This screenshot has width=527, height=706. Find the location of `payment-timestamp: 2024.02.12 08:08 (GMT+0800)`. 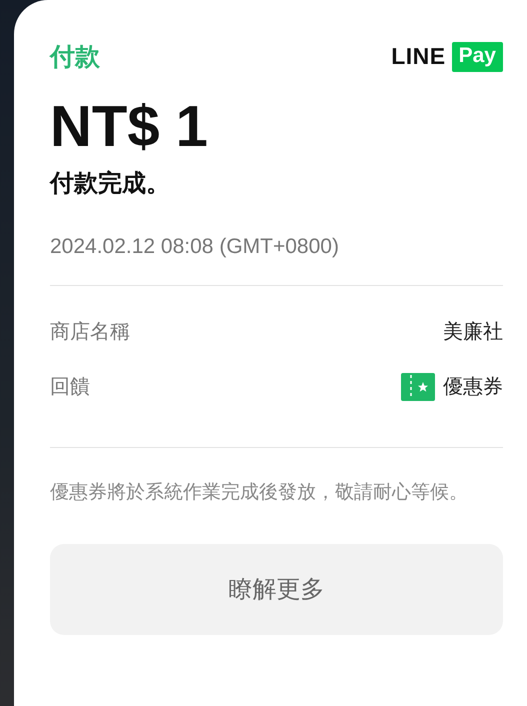

payment-timestamp: 2024.02.12 08:08 (GMT+0800) is located at coordinates (195, 246).